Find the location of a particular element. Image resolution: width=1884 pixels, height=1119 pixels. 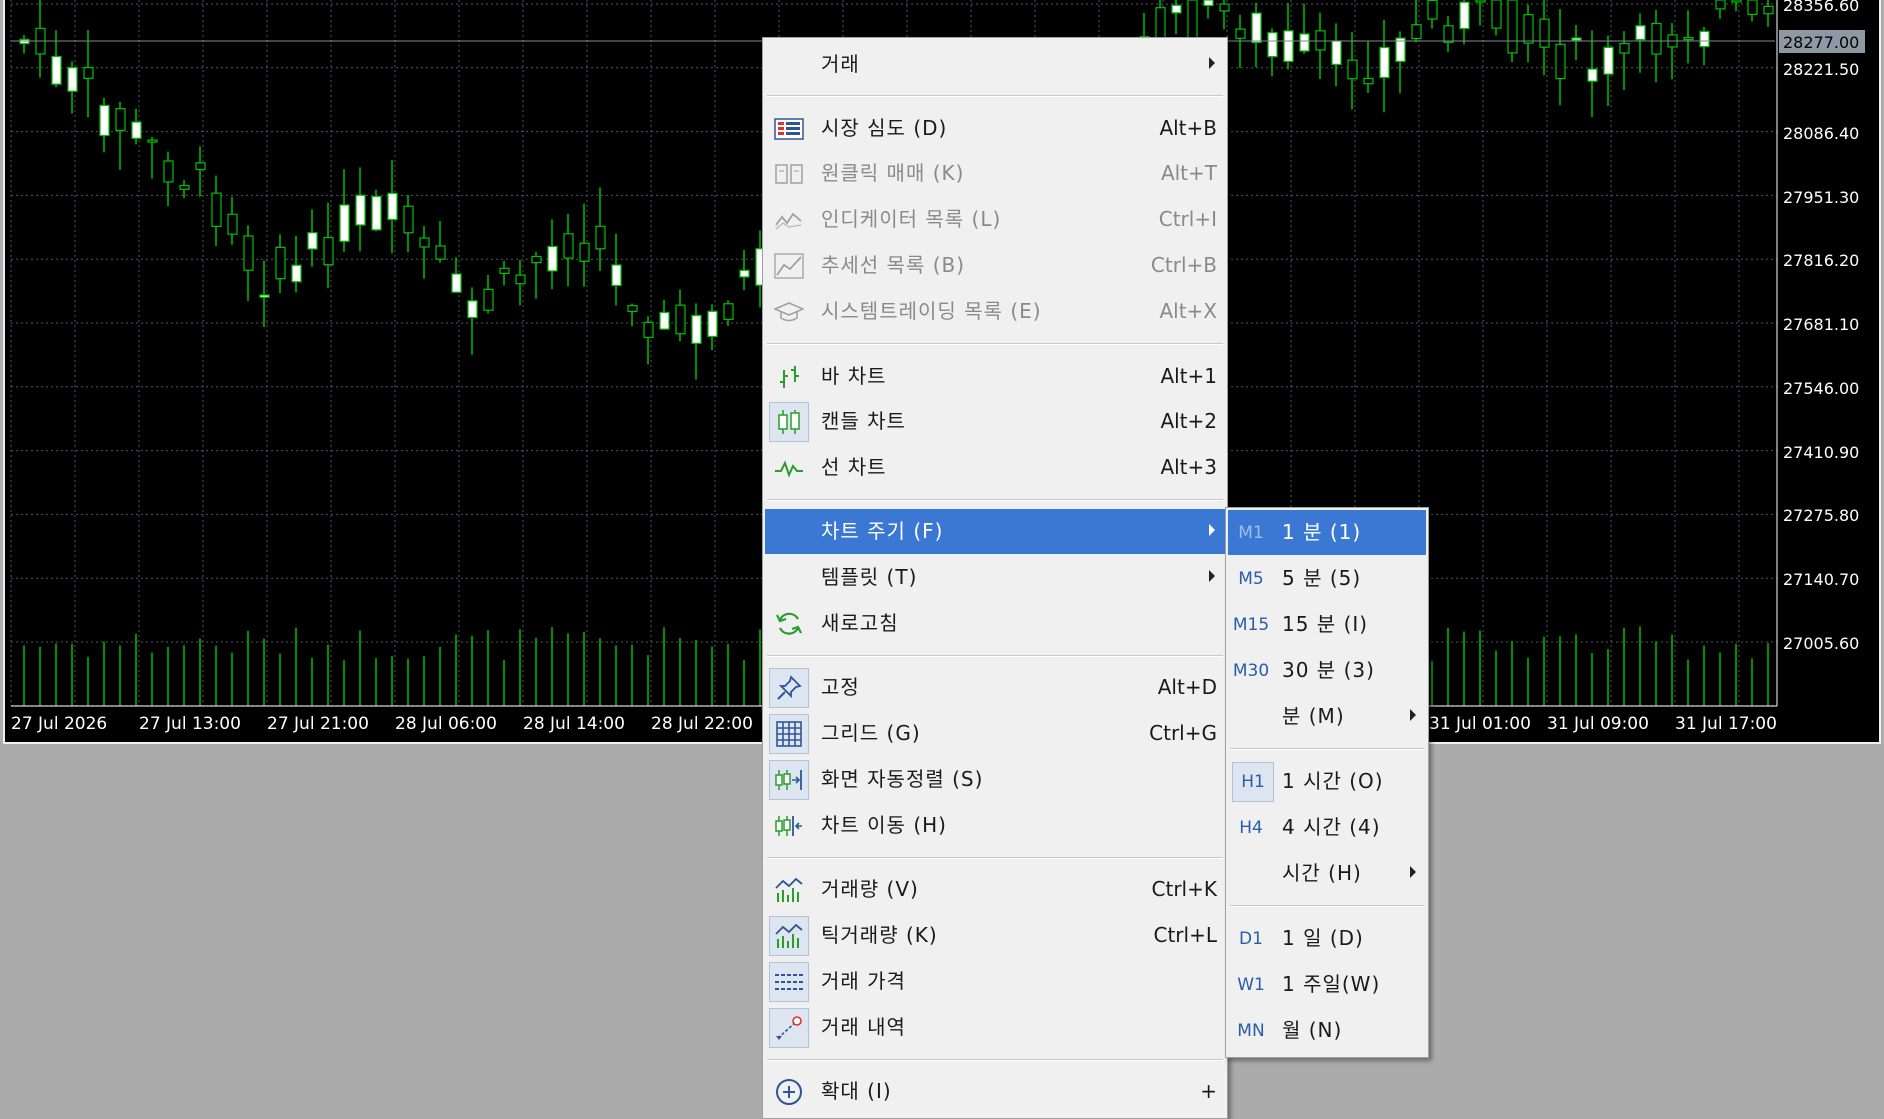

menu-item-trade: 거래 is located at coordinates (995, 64).